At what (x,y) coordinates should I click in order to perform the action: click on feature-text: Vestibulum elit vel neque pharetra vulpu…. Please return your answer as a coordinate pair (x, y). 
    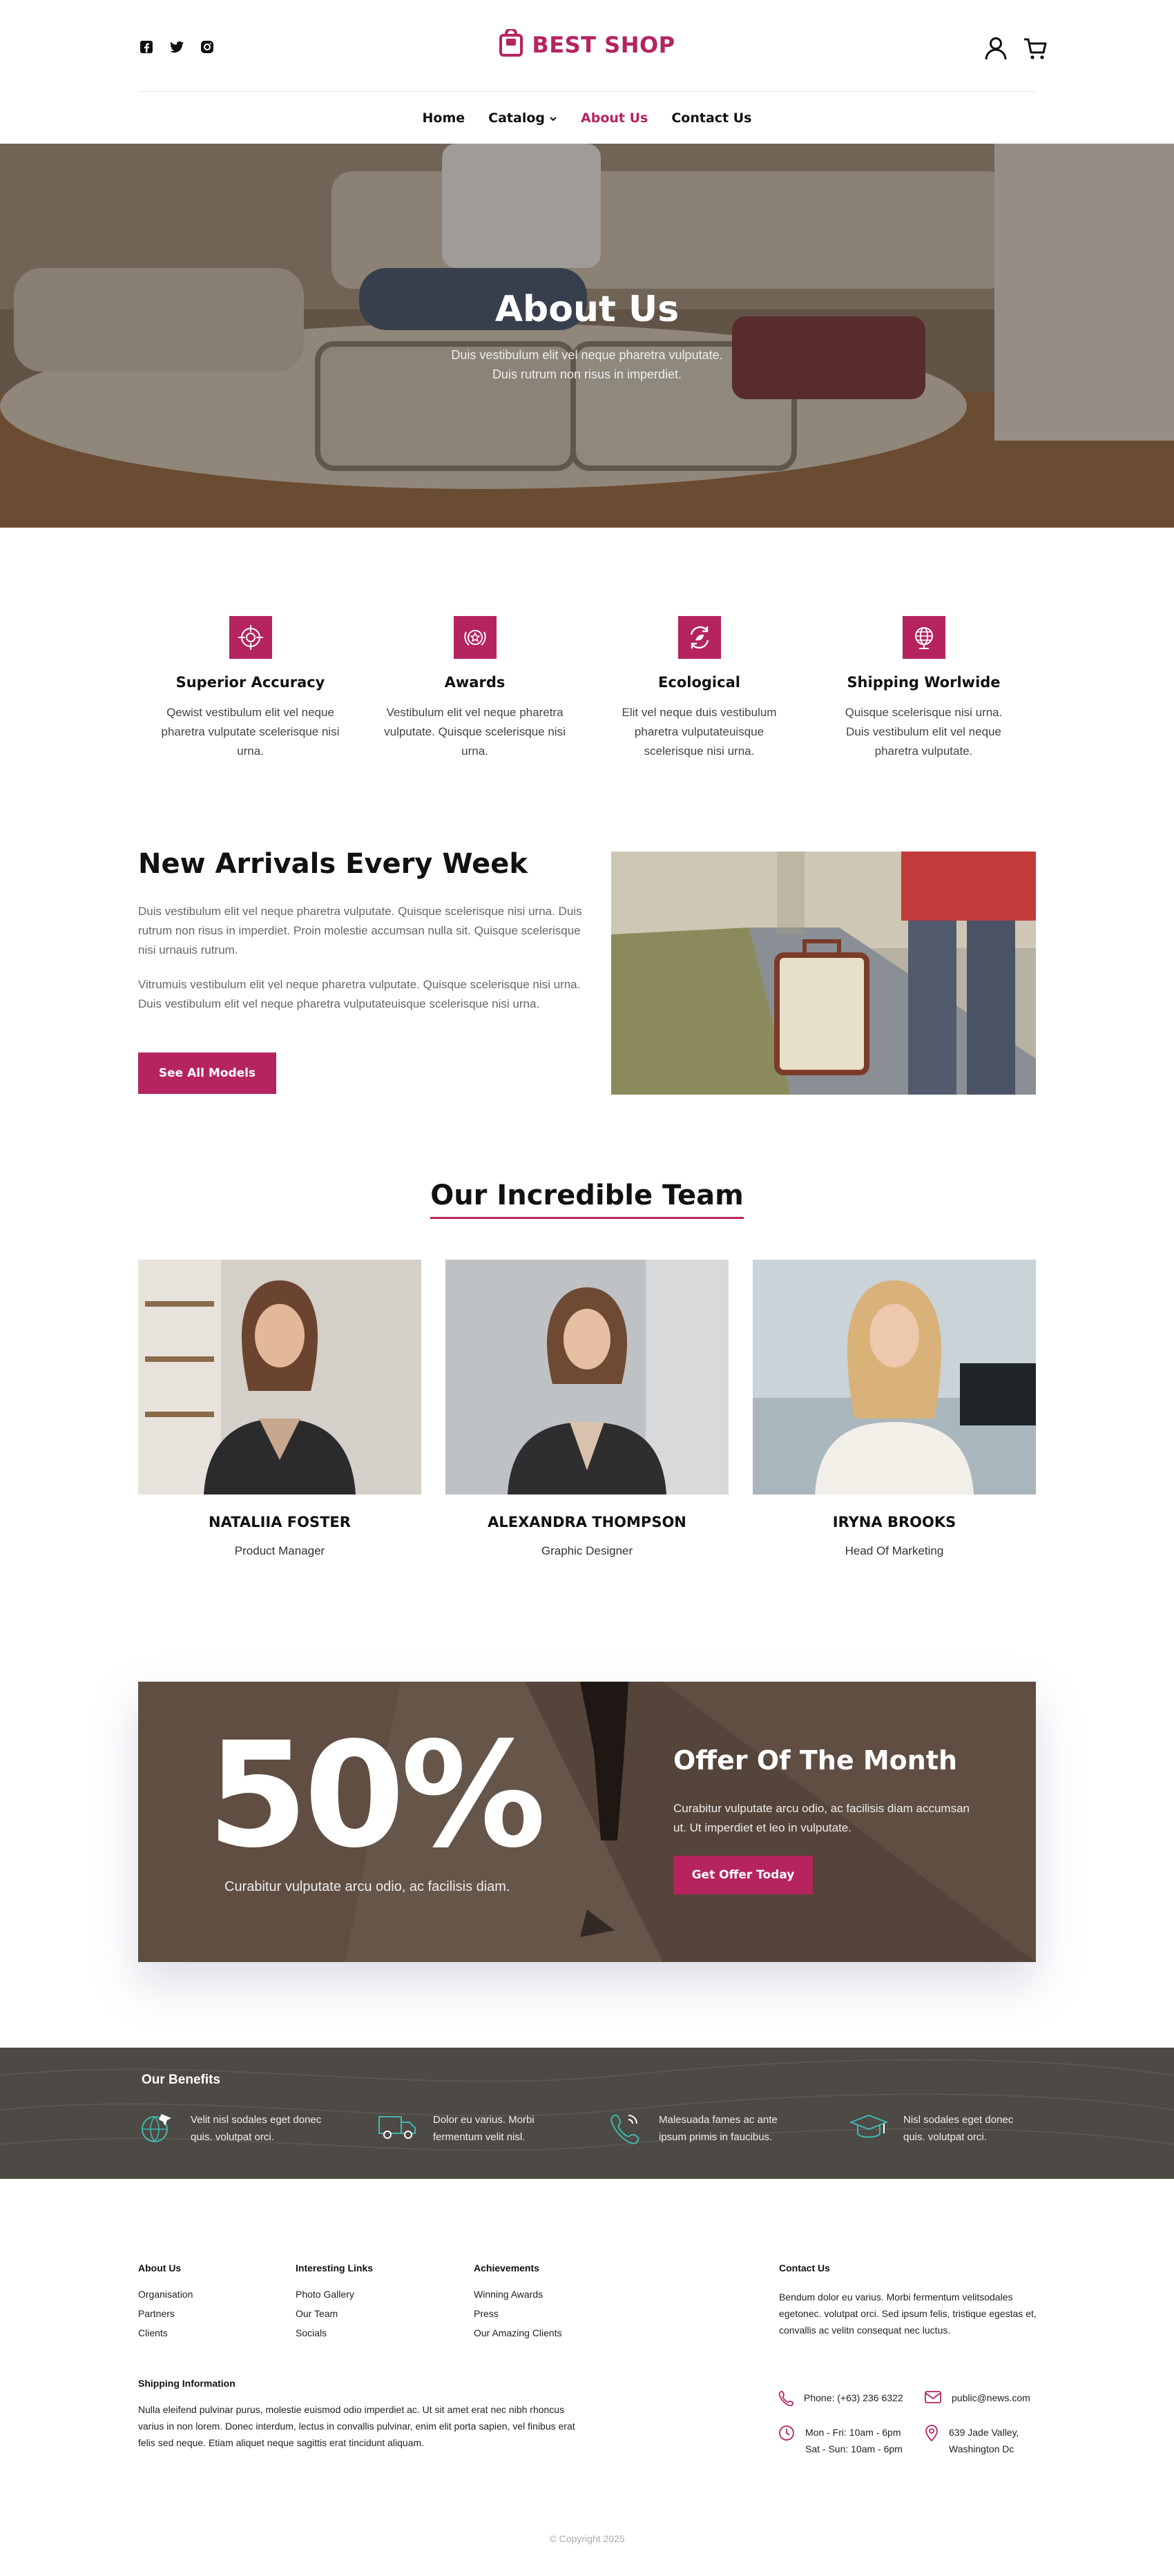
    Looking at the image, I should click on (475, 732).